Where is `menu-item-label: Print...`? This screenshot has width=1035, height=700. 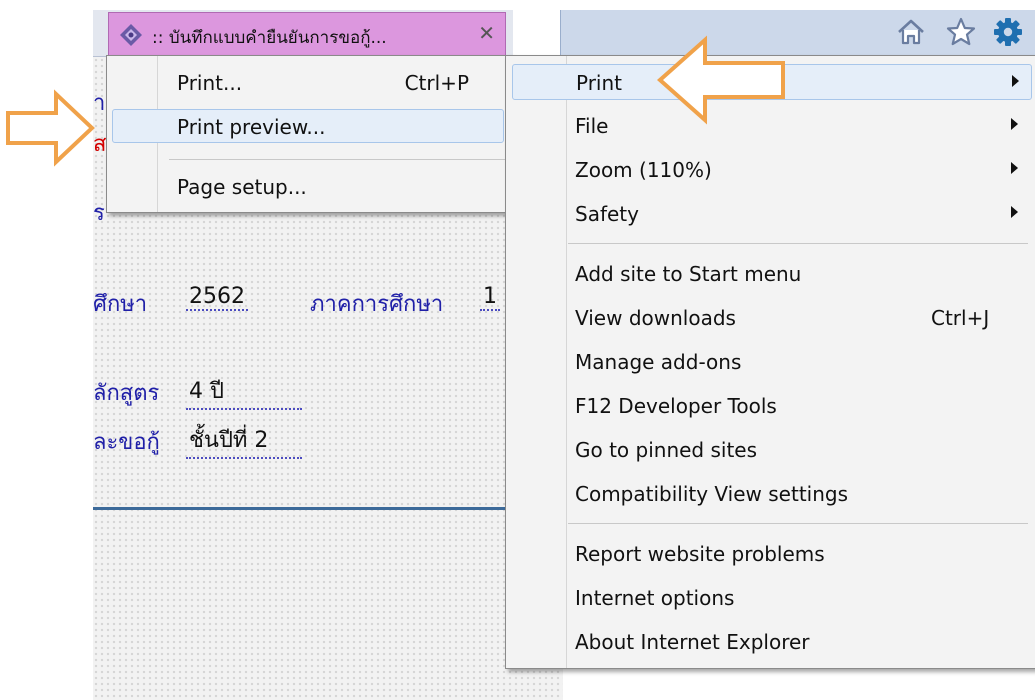
menu-item-label: Print... is located at coordinates (210, 83).